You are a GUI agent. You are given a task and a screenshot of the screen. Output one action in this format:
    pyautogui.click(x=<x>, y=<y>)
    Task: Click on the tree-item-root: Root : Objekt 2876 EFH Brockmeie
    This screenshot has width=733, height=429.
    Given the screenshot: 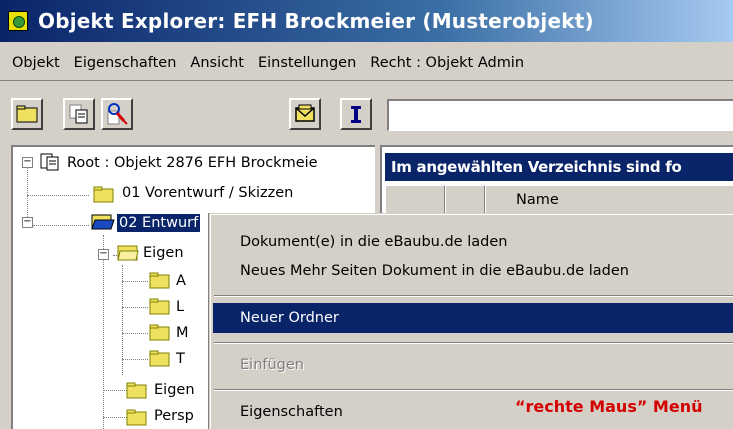 What is the action you would take?
    pyautogui.click(x=192, y=163)
    